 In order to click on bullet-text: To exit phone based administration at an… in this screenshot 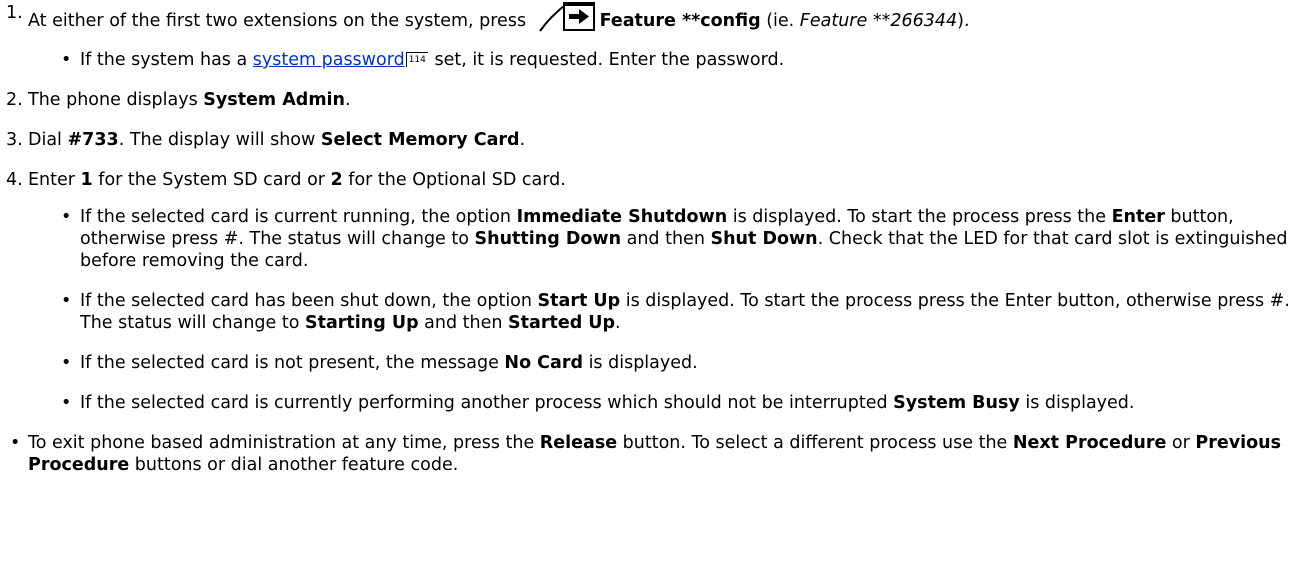, I will do `click(284, 443)`.